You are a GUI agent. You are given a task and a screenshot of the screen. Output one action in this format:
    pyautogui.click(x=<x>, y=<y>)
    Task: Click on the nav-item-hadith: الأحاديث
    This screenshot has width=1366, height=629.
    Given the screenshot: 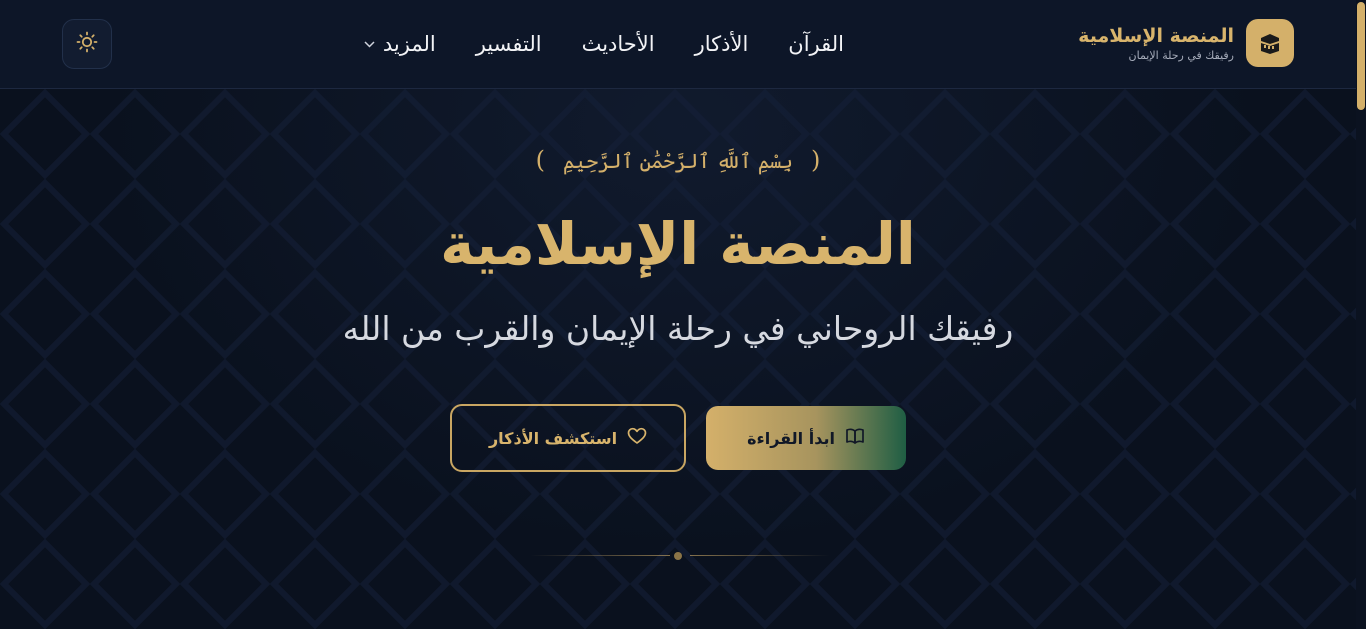 What is the action you would take?
    pyautogui.click(x=618, y=44)
    